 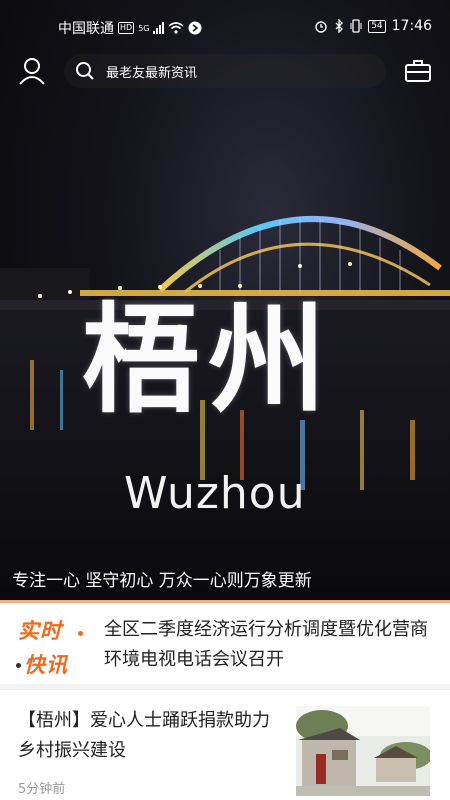 I want to click on news-timestamp: 5分钟前, so click(x=42, y=789).